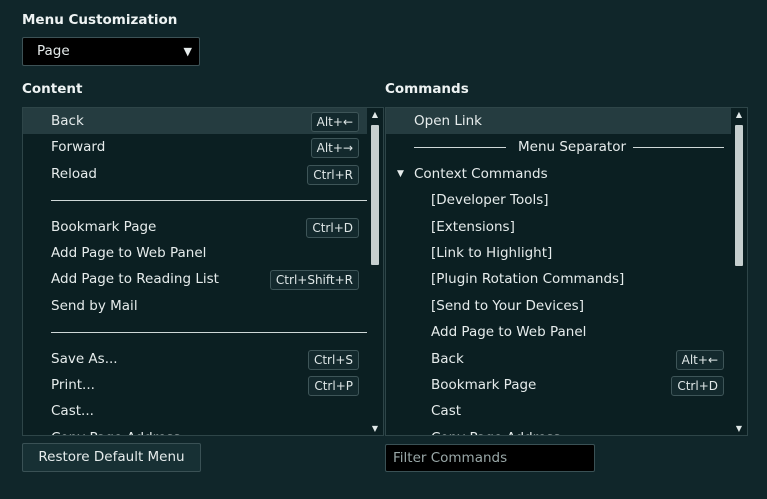 This screenshot has height=499, width=767. What do you see at coordinates (400, 174) in the screenshot?
I see `expanded-triangle-icon: ▼` at bounding box center [400, 174].